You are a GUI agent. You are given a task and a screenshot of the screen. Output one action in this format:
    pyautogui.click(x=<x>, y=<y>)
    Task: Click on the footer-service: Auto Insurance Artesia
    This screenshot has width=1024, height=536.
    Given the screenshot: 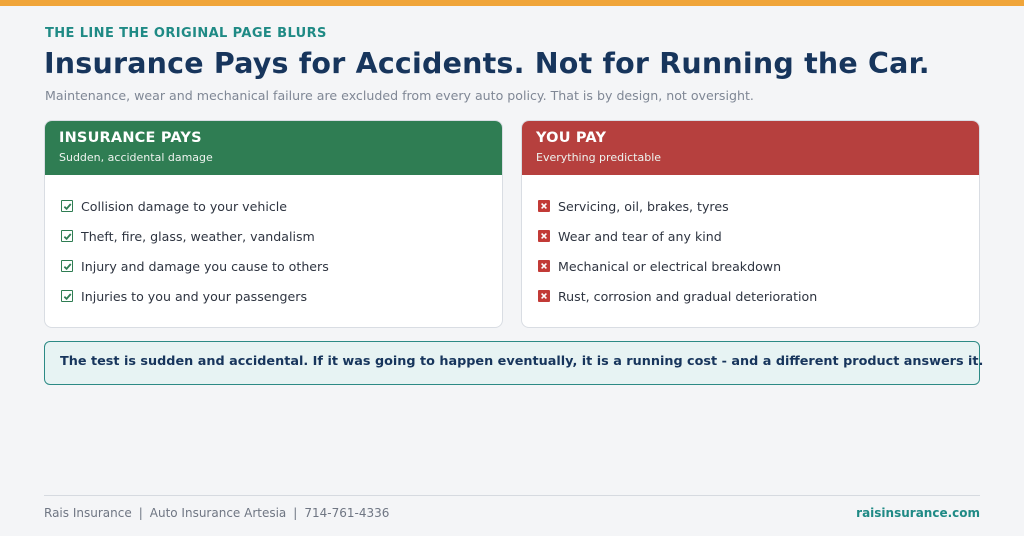 What is the action you would take?
    pyautogui.click(x=218, y=513)
    